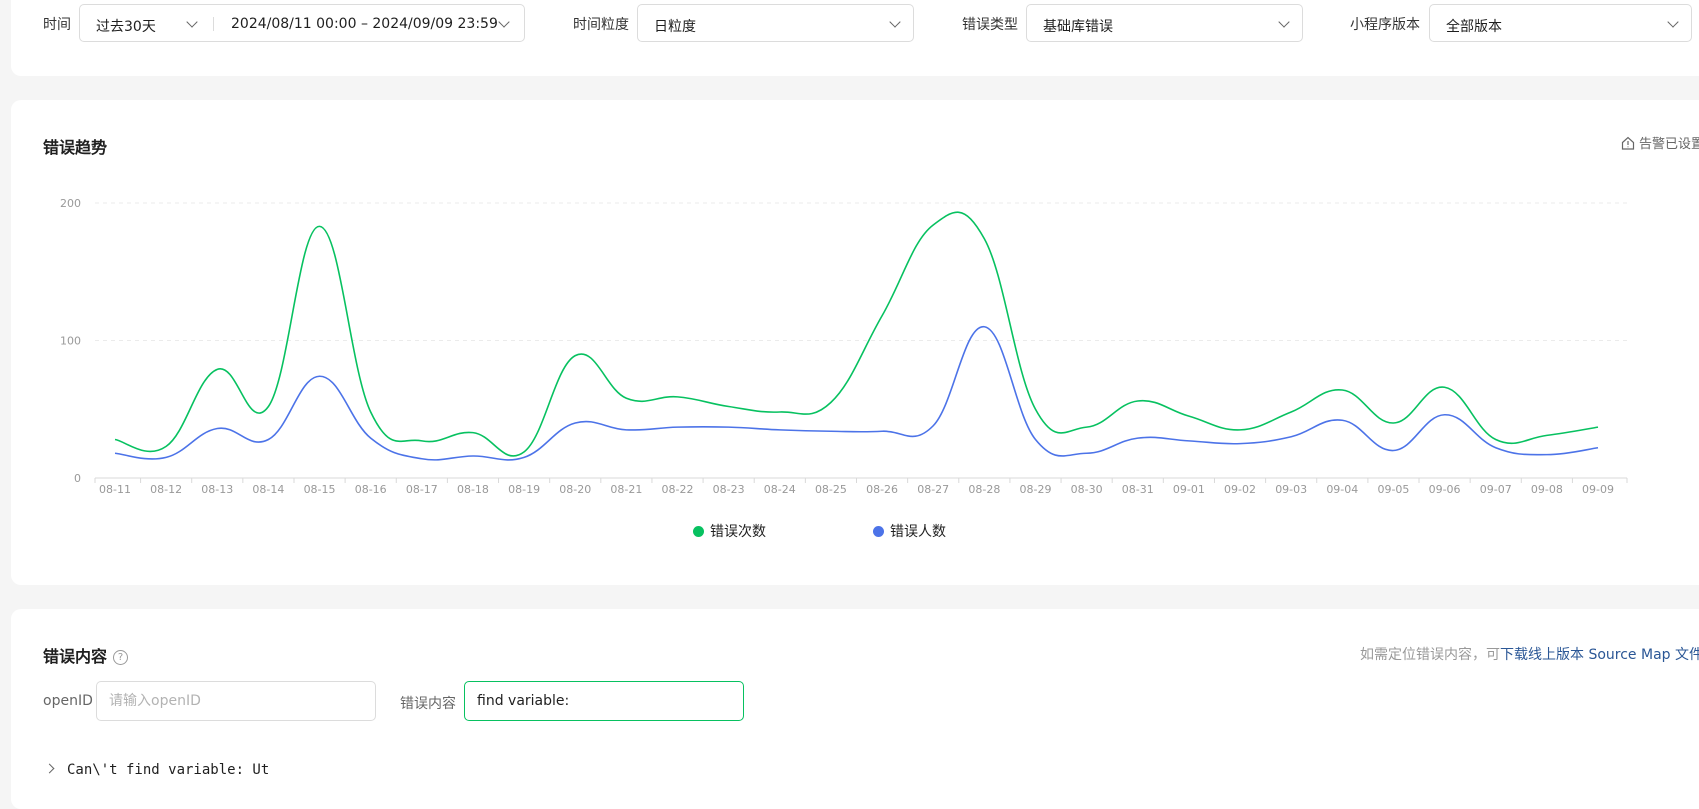  What do you see at coordinates (126, 26) in the screenshot?
I see `time-range-preset: 过去30天` at bounding box center [126, 26].